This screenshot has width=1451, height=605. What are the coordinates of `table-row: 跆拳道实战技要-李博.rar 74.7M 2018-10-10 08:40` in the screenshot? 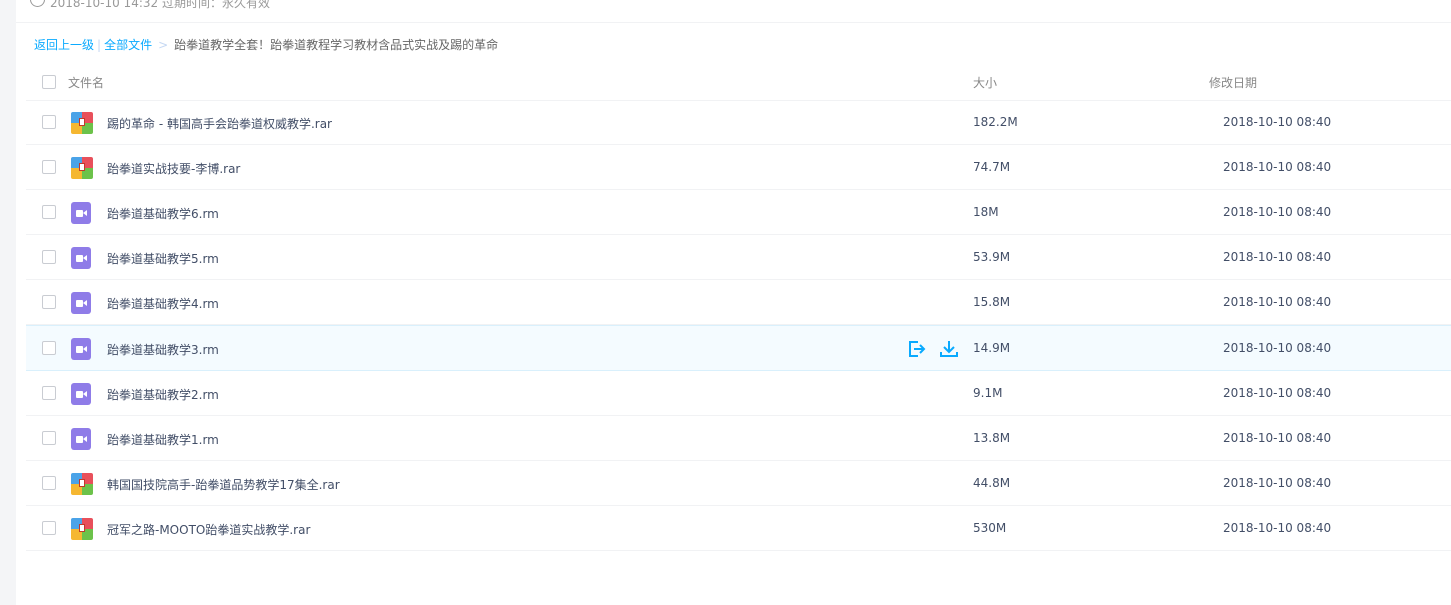 It's located at (738, 167).